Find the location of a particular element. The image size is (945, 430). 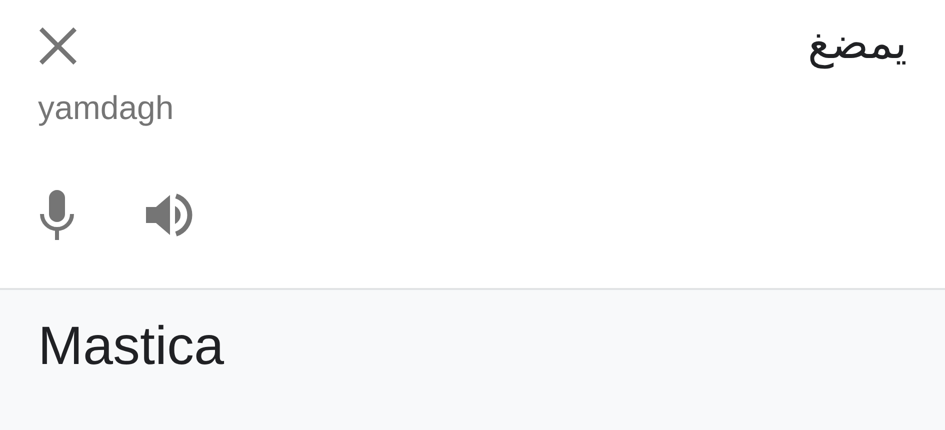

translation-text: Mastica is located at coordinates (131, 346).